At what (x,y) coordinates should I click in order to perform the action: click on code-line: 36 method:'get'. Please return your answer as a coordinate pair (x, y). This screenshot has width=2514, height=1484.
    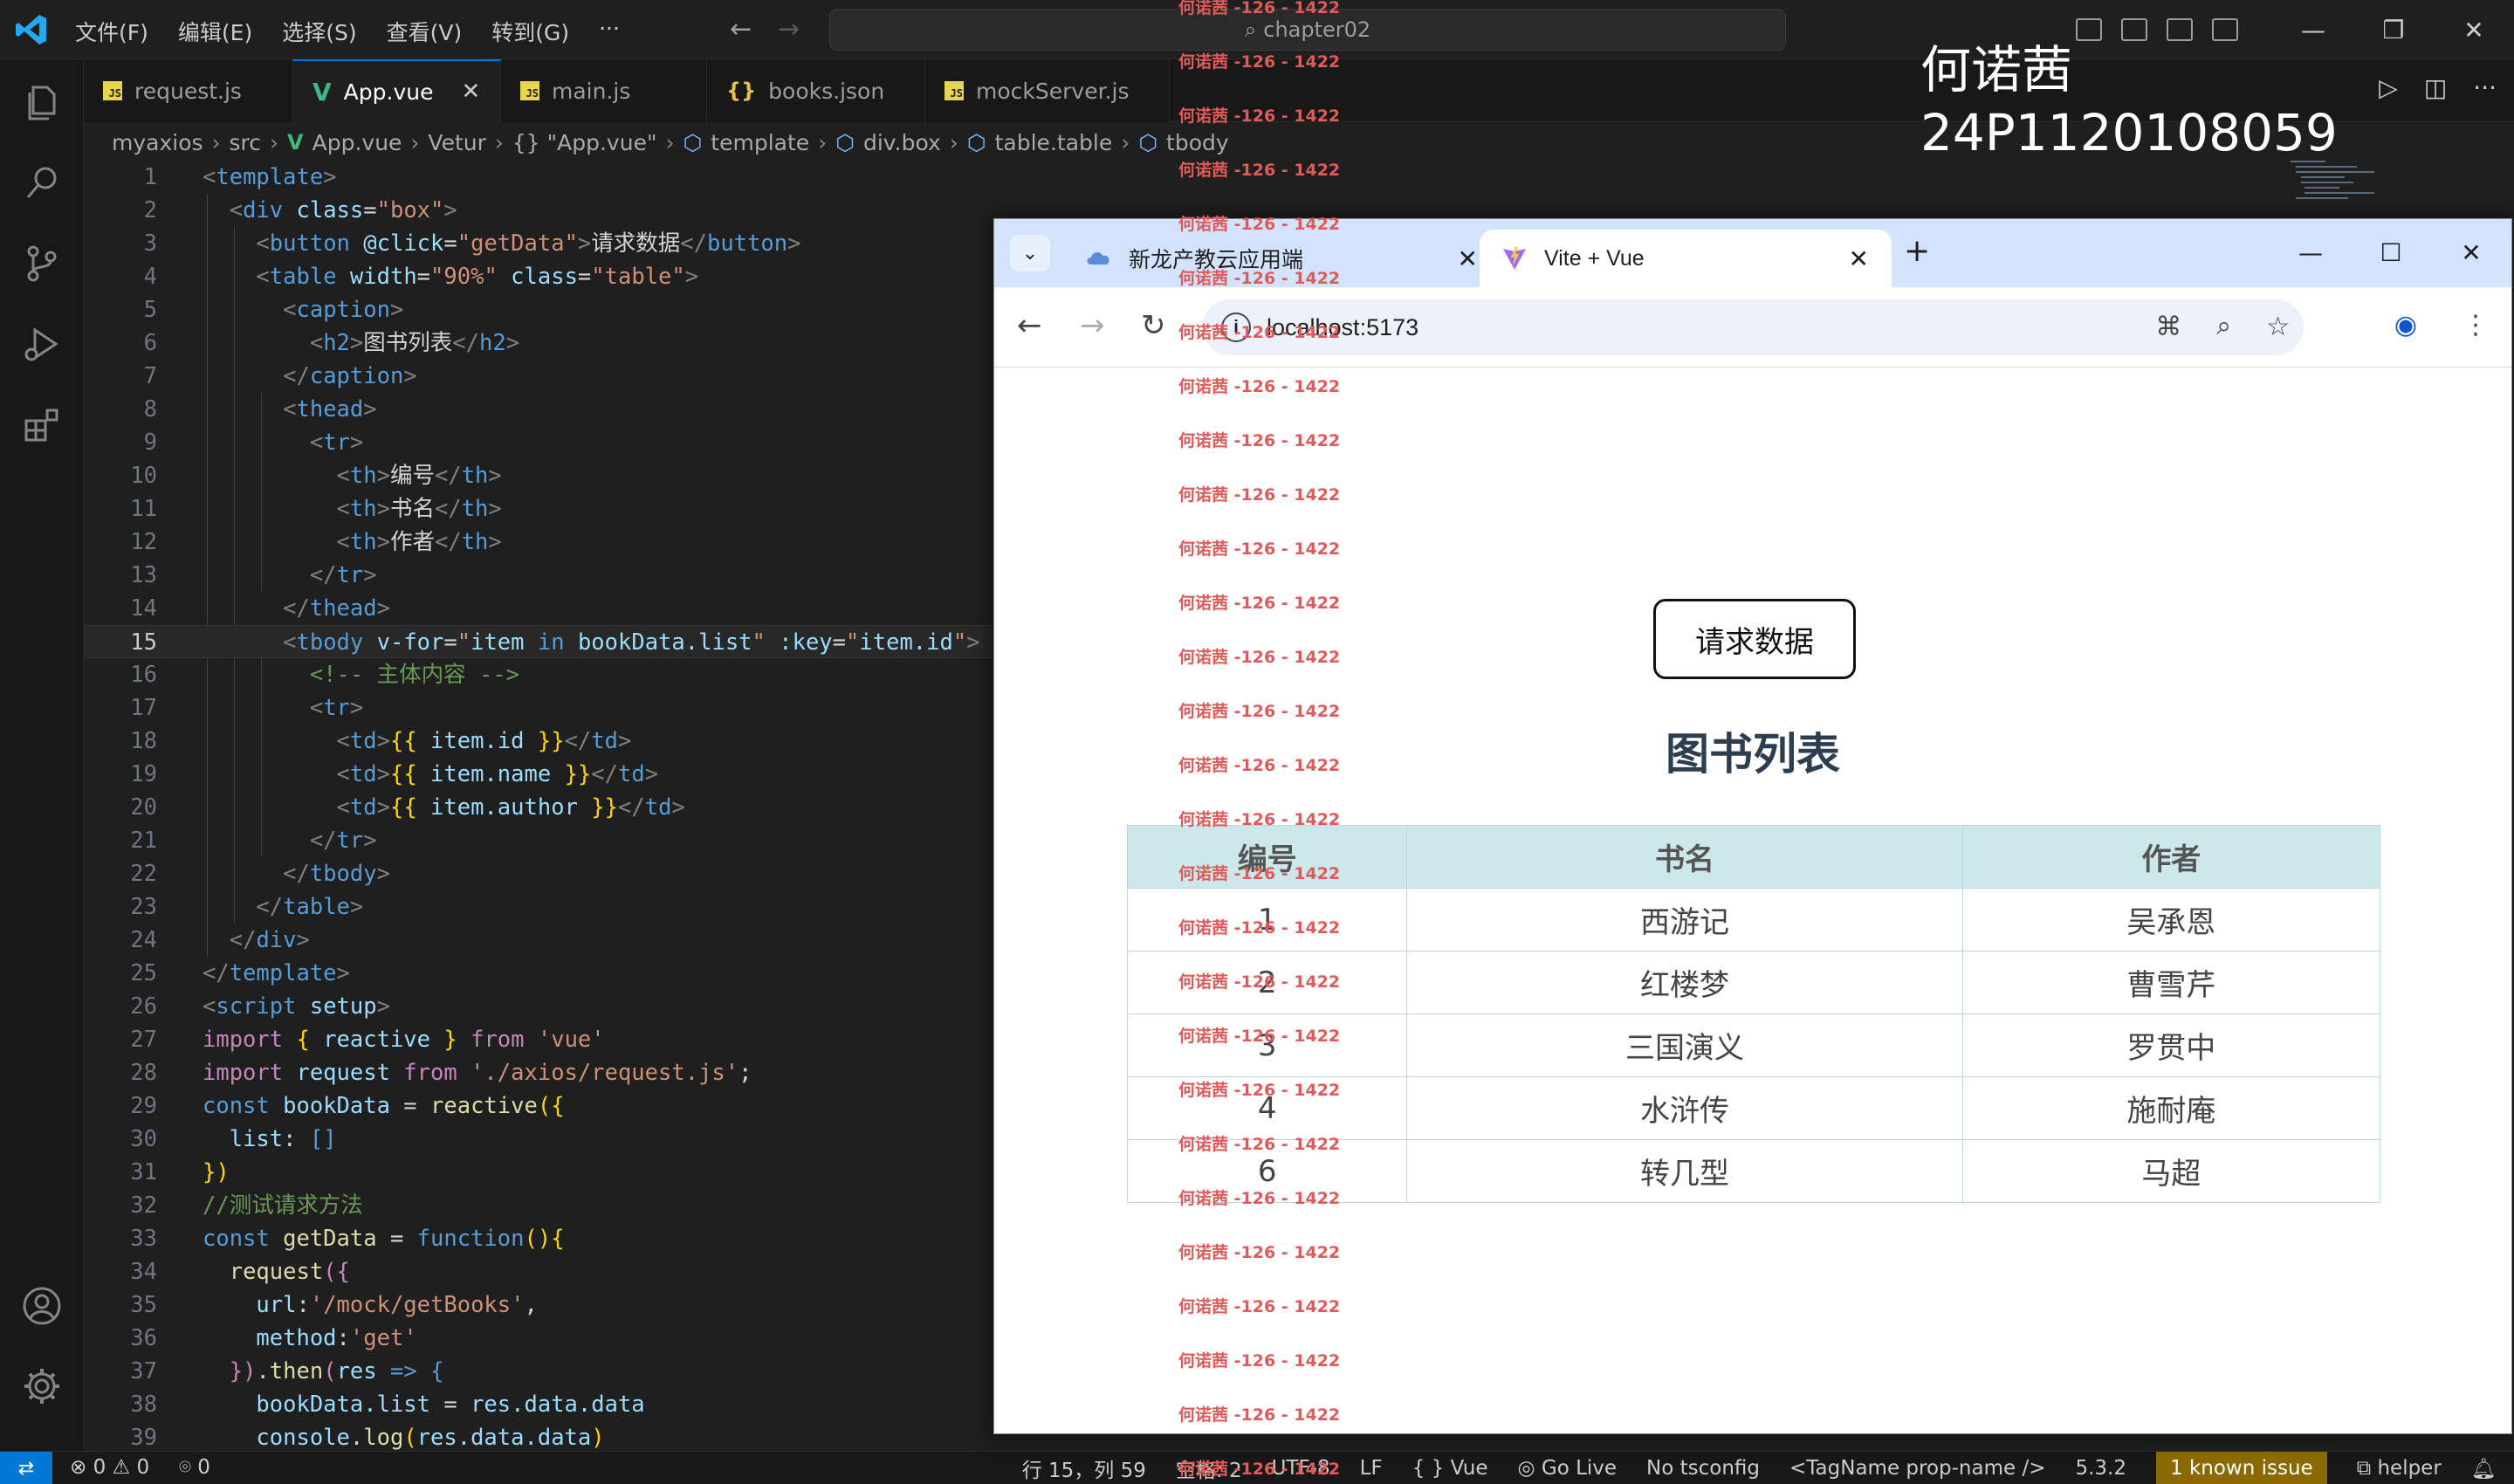
    Looking at the image, I should click on (538, 1339).